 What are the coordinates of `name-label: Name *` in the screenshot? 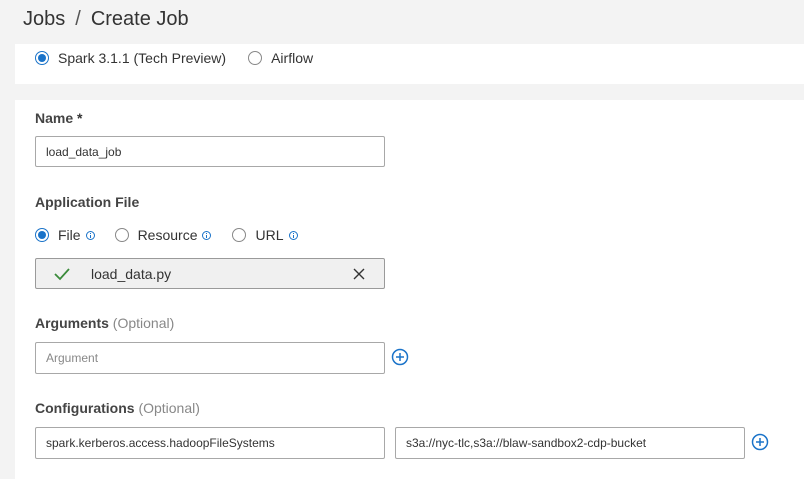 It's located at (58, 118).